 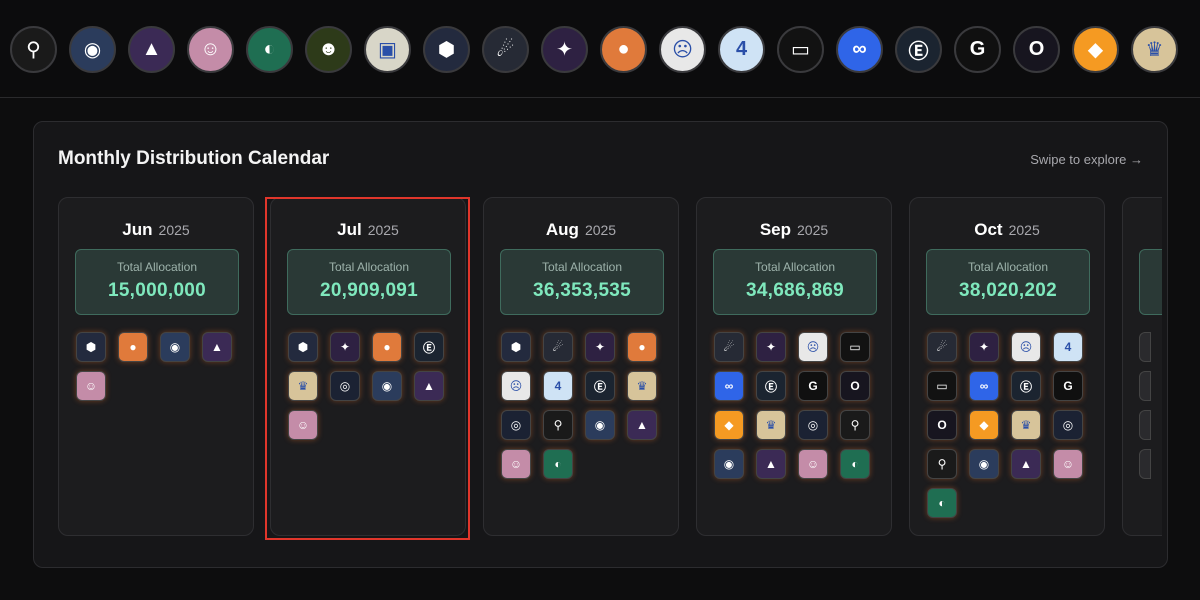 What do you see at coordinates (505, 49) in the screenshot?
I see `robot-runner-avatar: ☄` at bounding box center [505, 49].